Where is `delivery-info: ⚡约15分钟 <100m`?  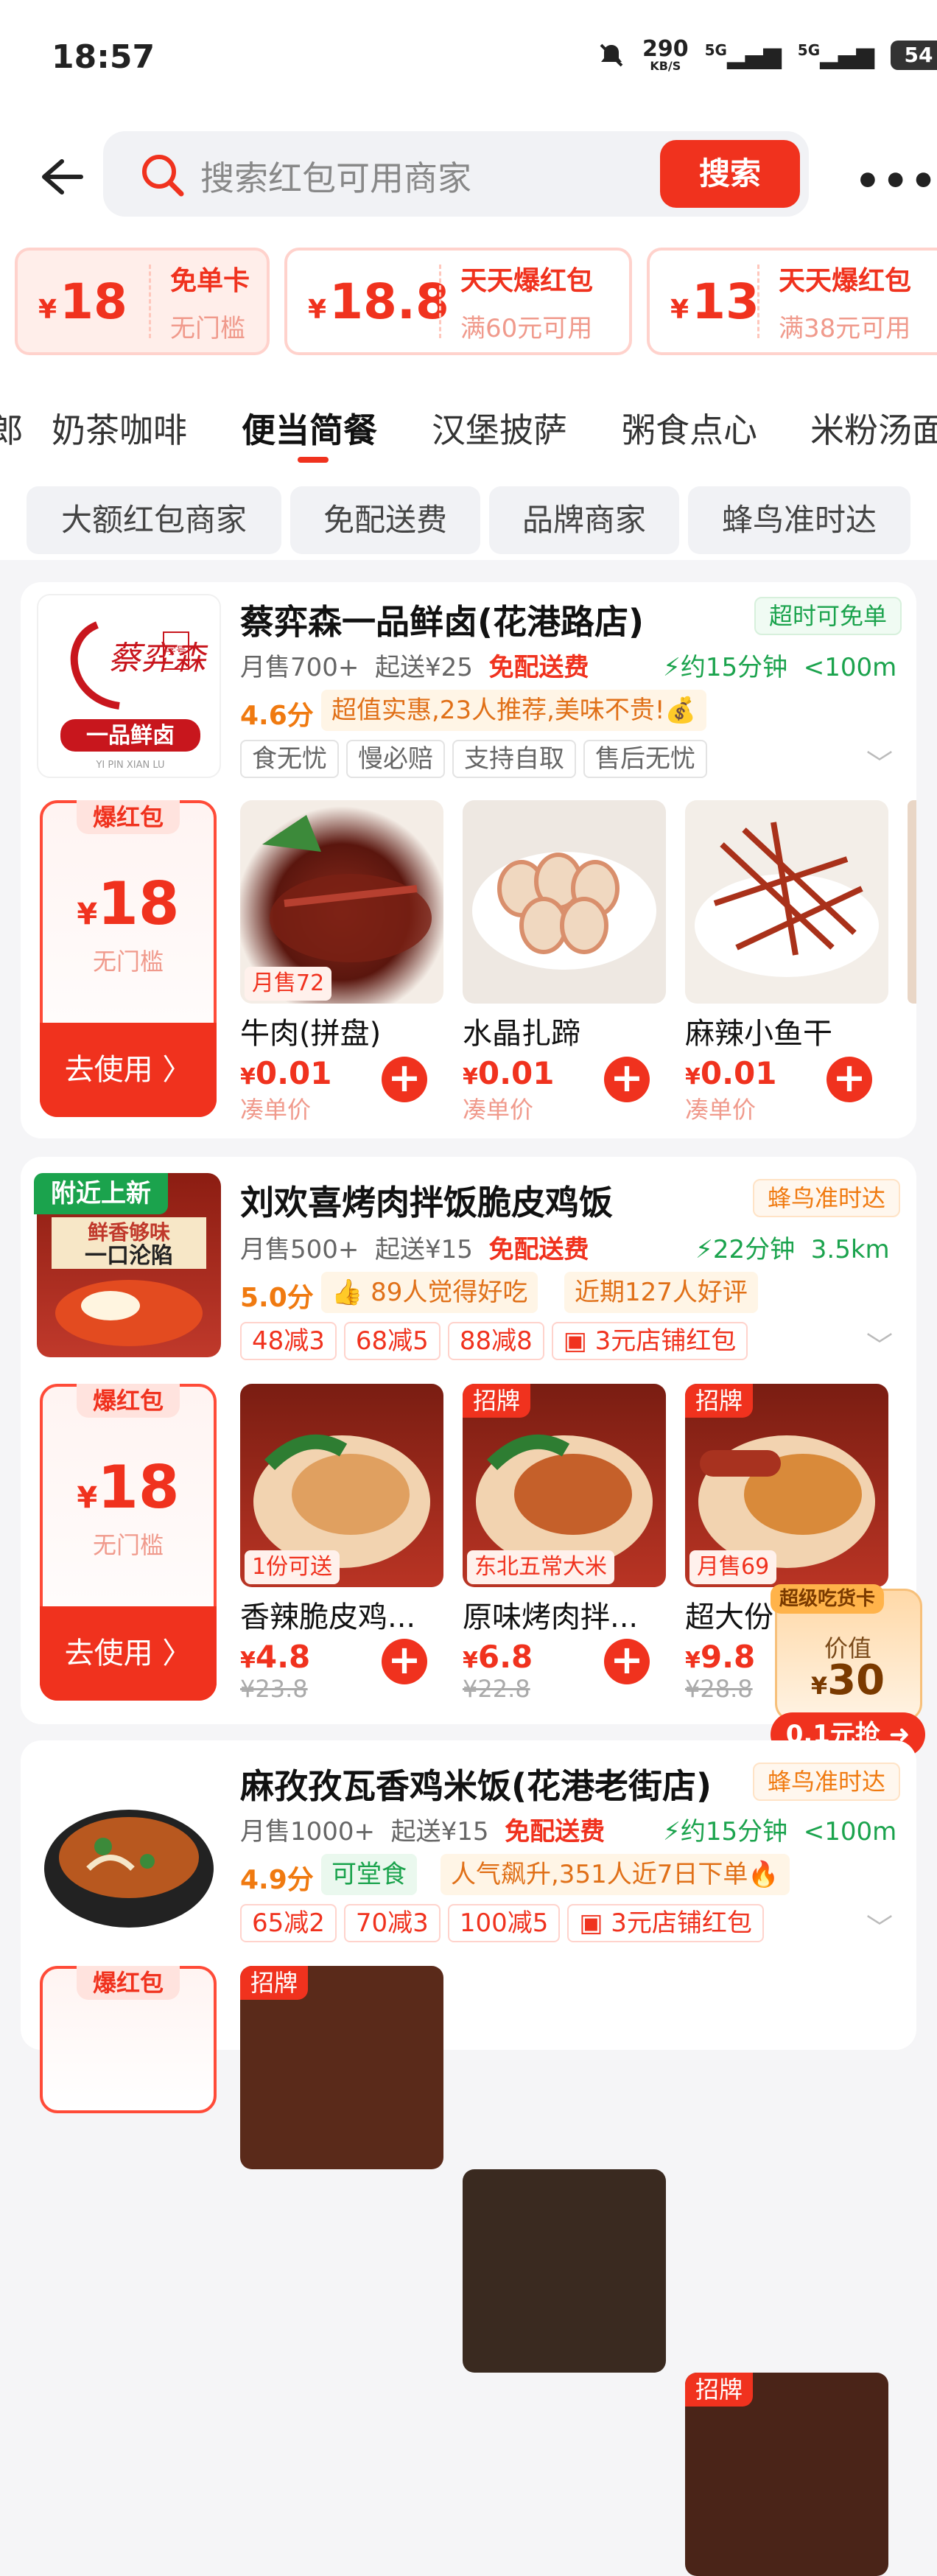
delivery-info: ⚡约15分钟 <100m is located at coordinates (780, 667).